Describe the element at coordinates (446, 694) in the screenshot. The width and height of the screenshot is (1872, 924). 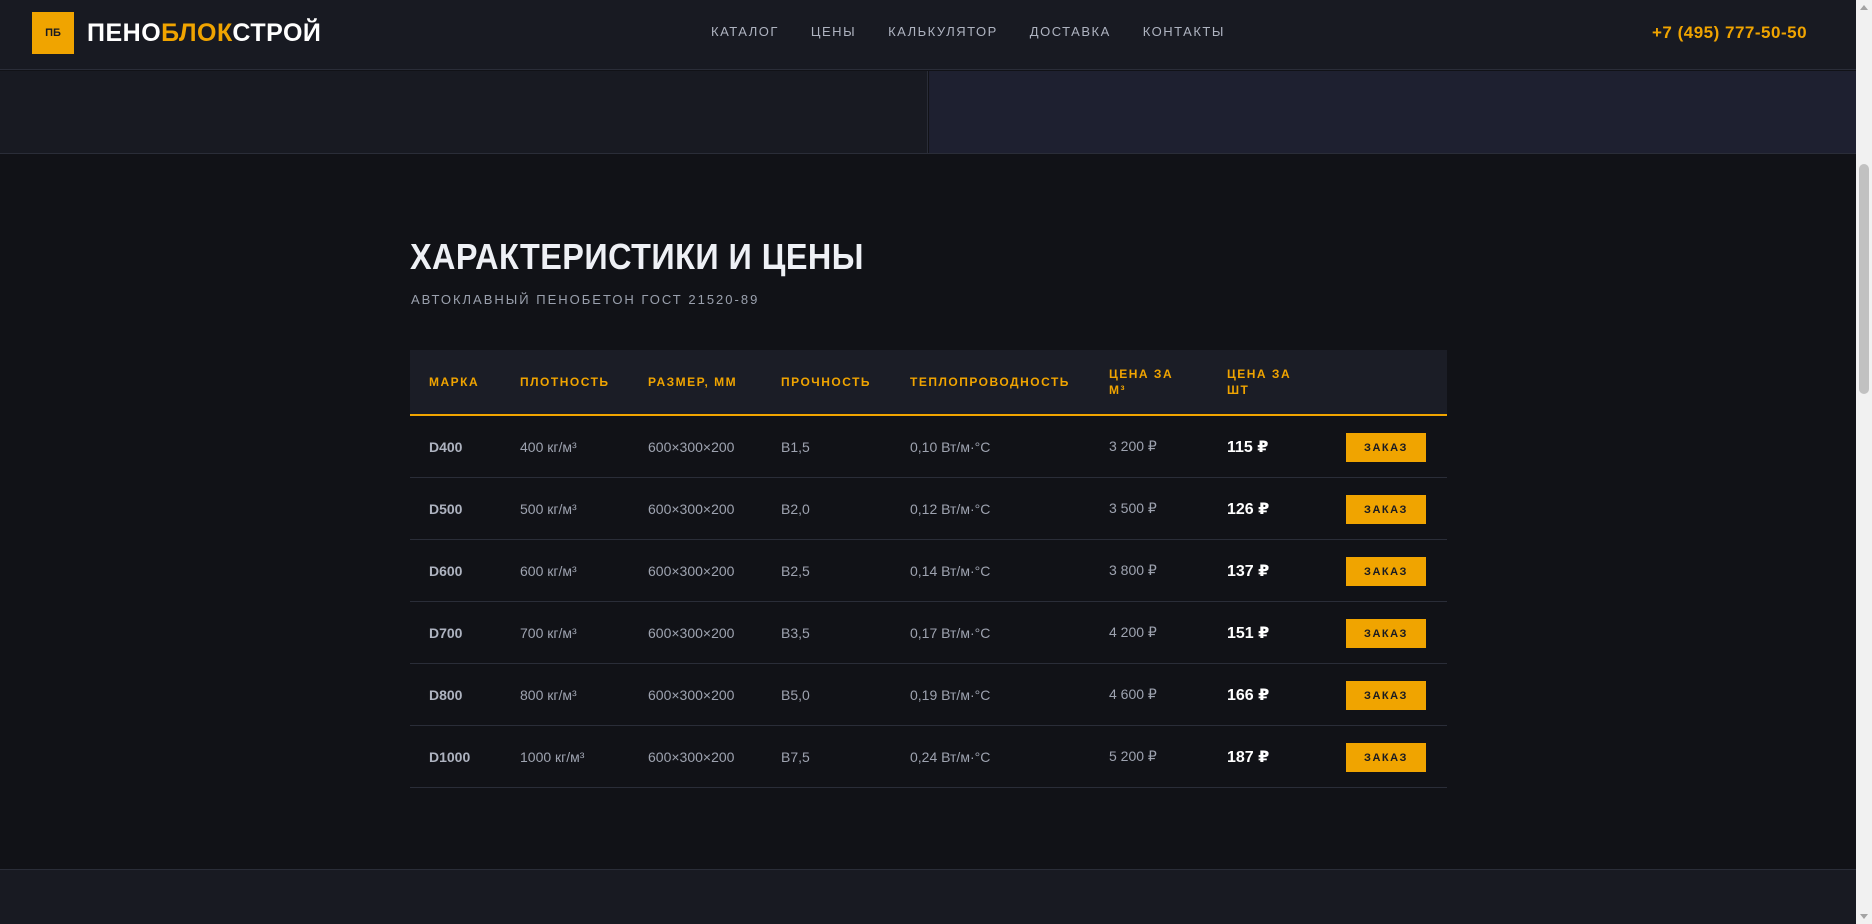
I see `cell-mark: D800` at that location.